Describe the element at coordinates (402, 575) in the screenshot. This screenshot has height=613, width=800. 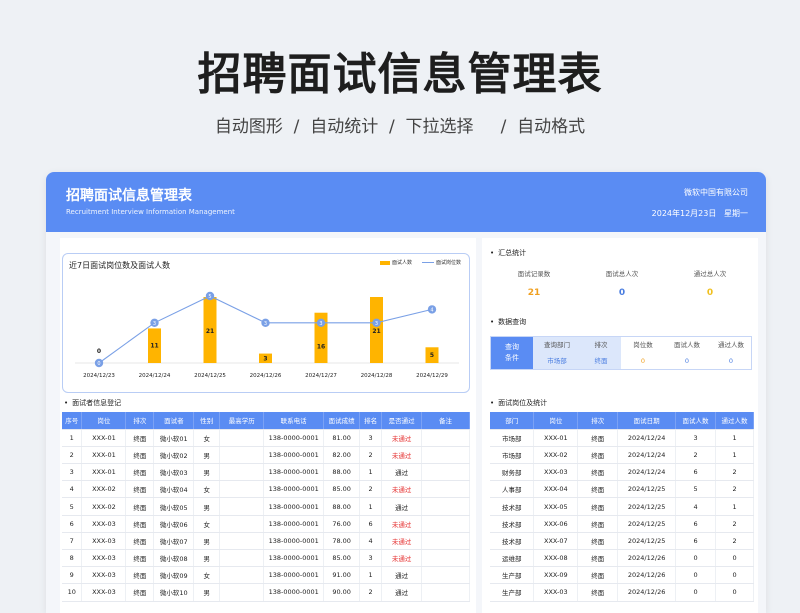
I see `table-cell: 通过` at that location.